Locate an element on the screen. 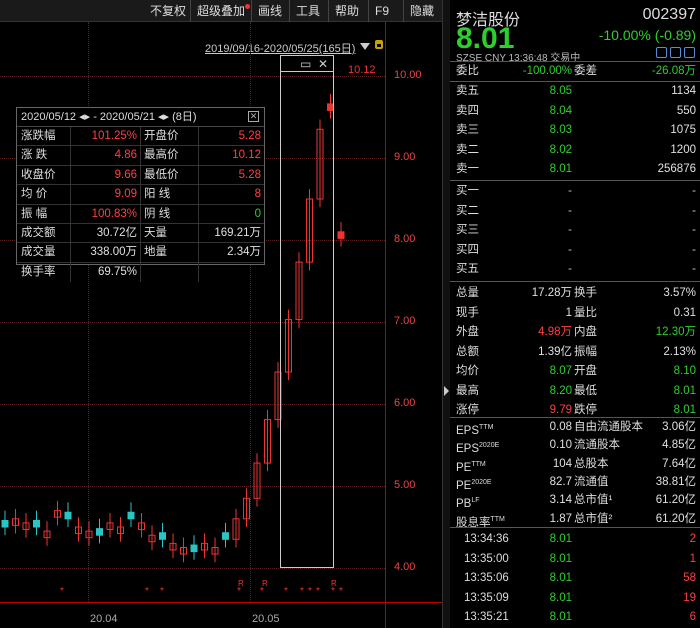 The image size is (700, 628). edit-icon is located at coordinates (661, 52).